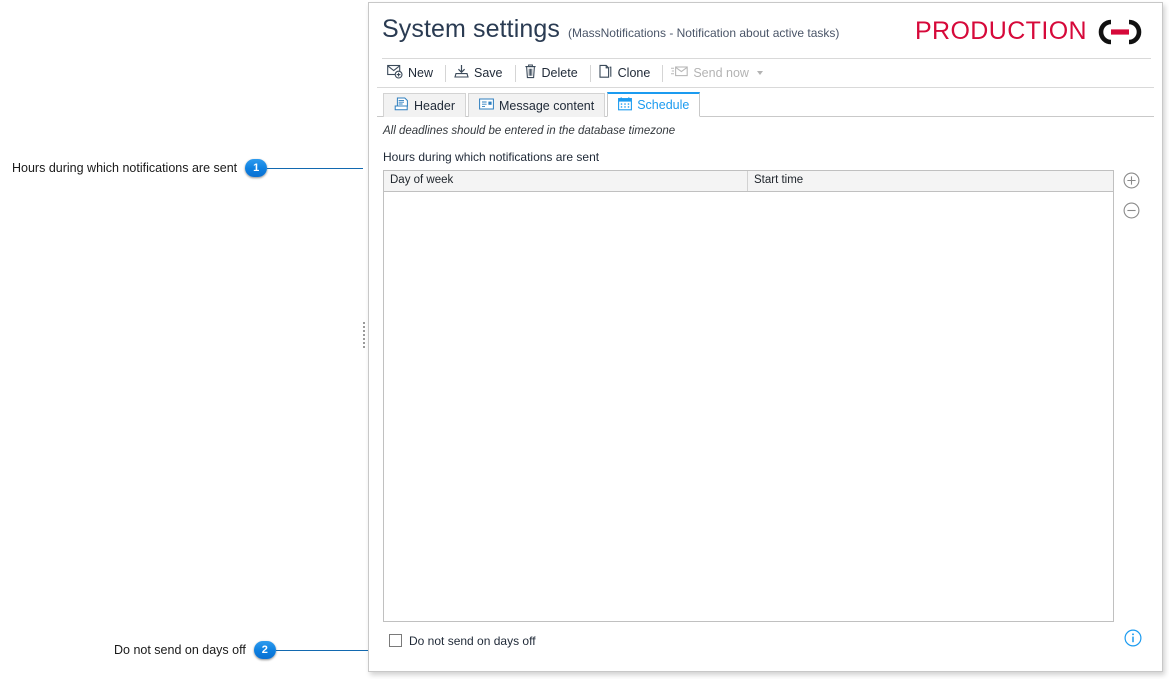 The height and width of the screenshot is (679, 1169). Describe the element at coordinates (1131, 213) in the screenshot. I see `remove-row-button` at that location.